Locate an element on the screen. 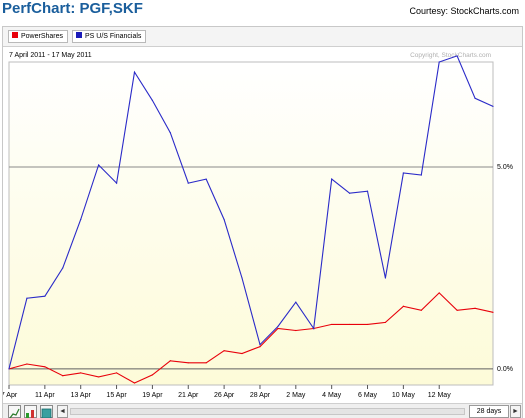 This screenshot has height=418, width=525. page-title: PerfChart: PGF,SKF is located at coordinates (72, 8).